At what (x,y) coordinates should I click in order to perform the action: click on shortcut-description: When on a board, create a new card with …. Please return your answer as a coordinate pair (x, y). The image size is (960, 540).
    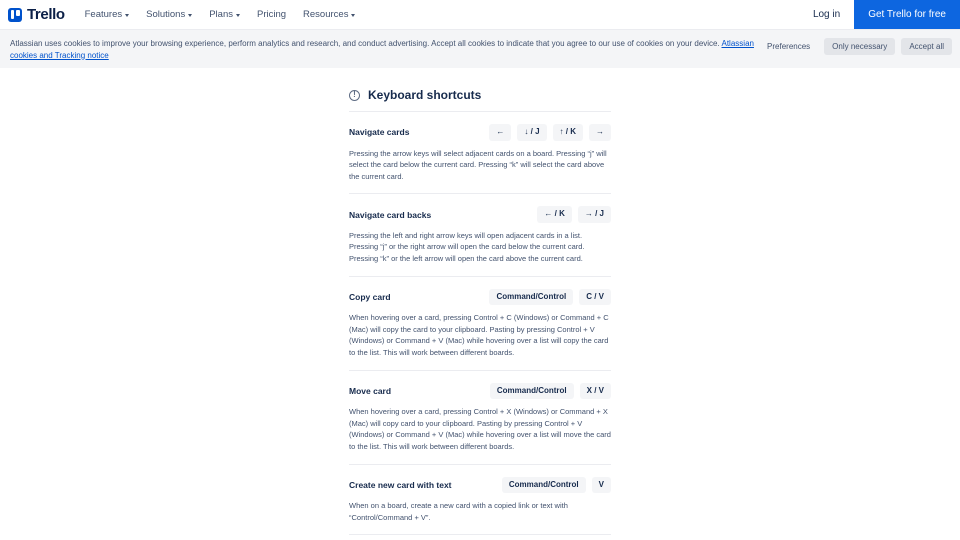
    Looking at the image, I should click on (458, 511).